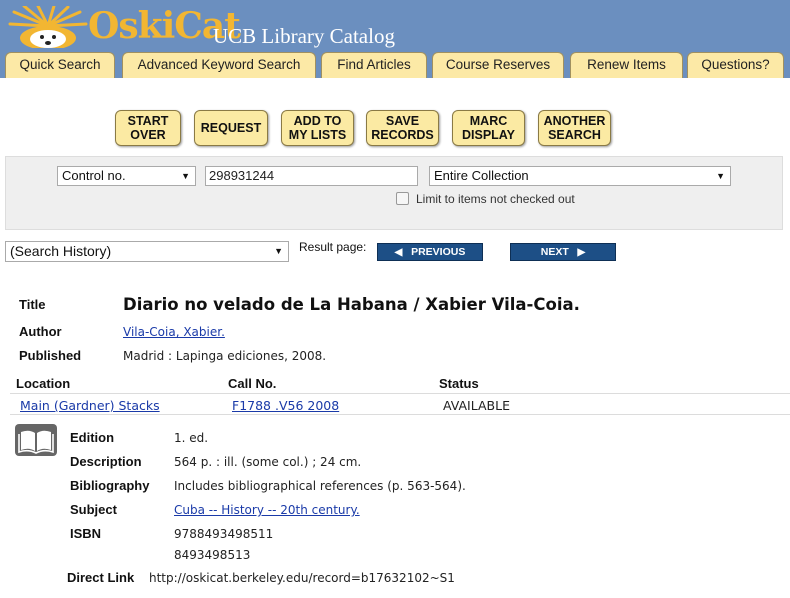 The width and height of the screenshot is (790, 598). Describe the element at coordinates (317, 135) in the screenshot. I see `button-label-line: MY LISTS` at that location.